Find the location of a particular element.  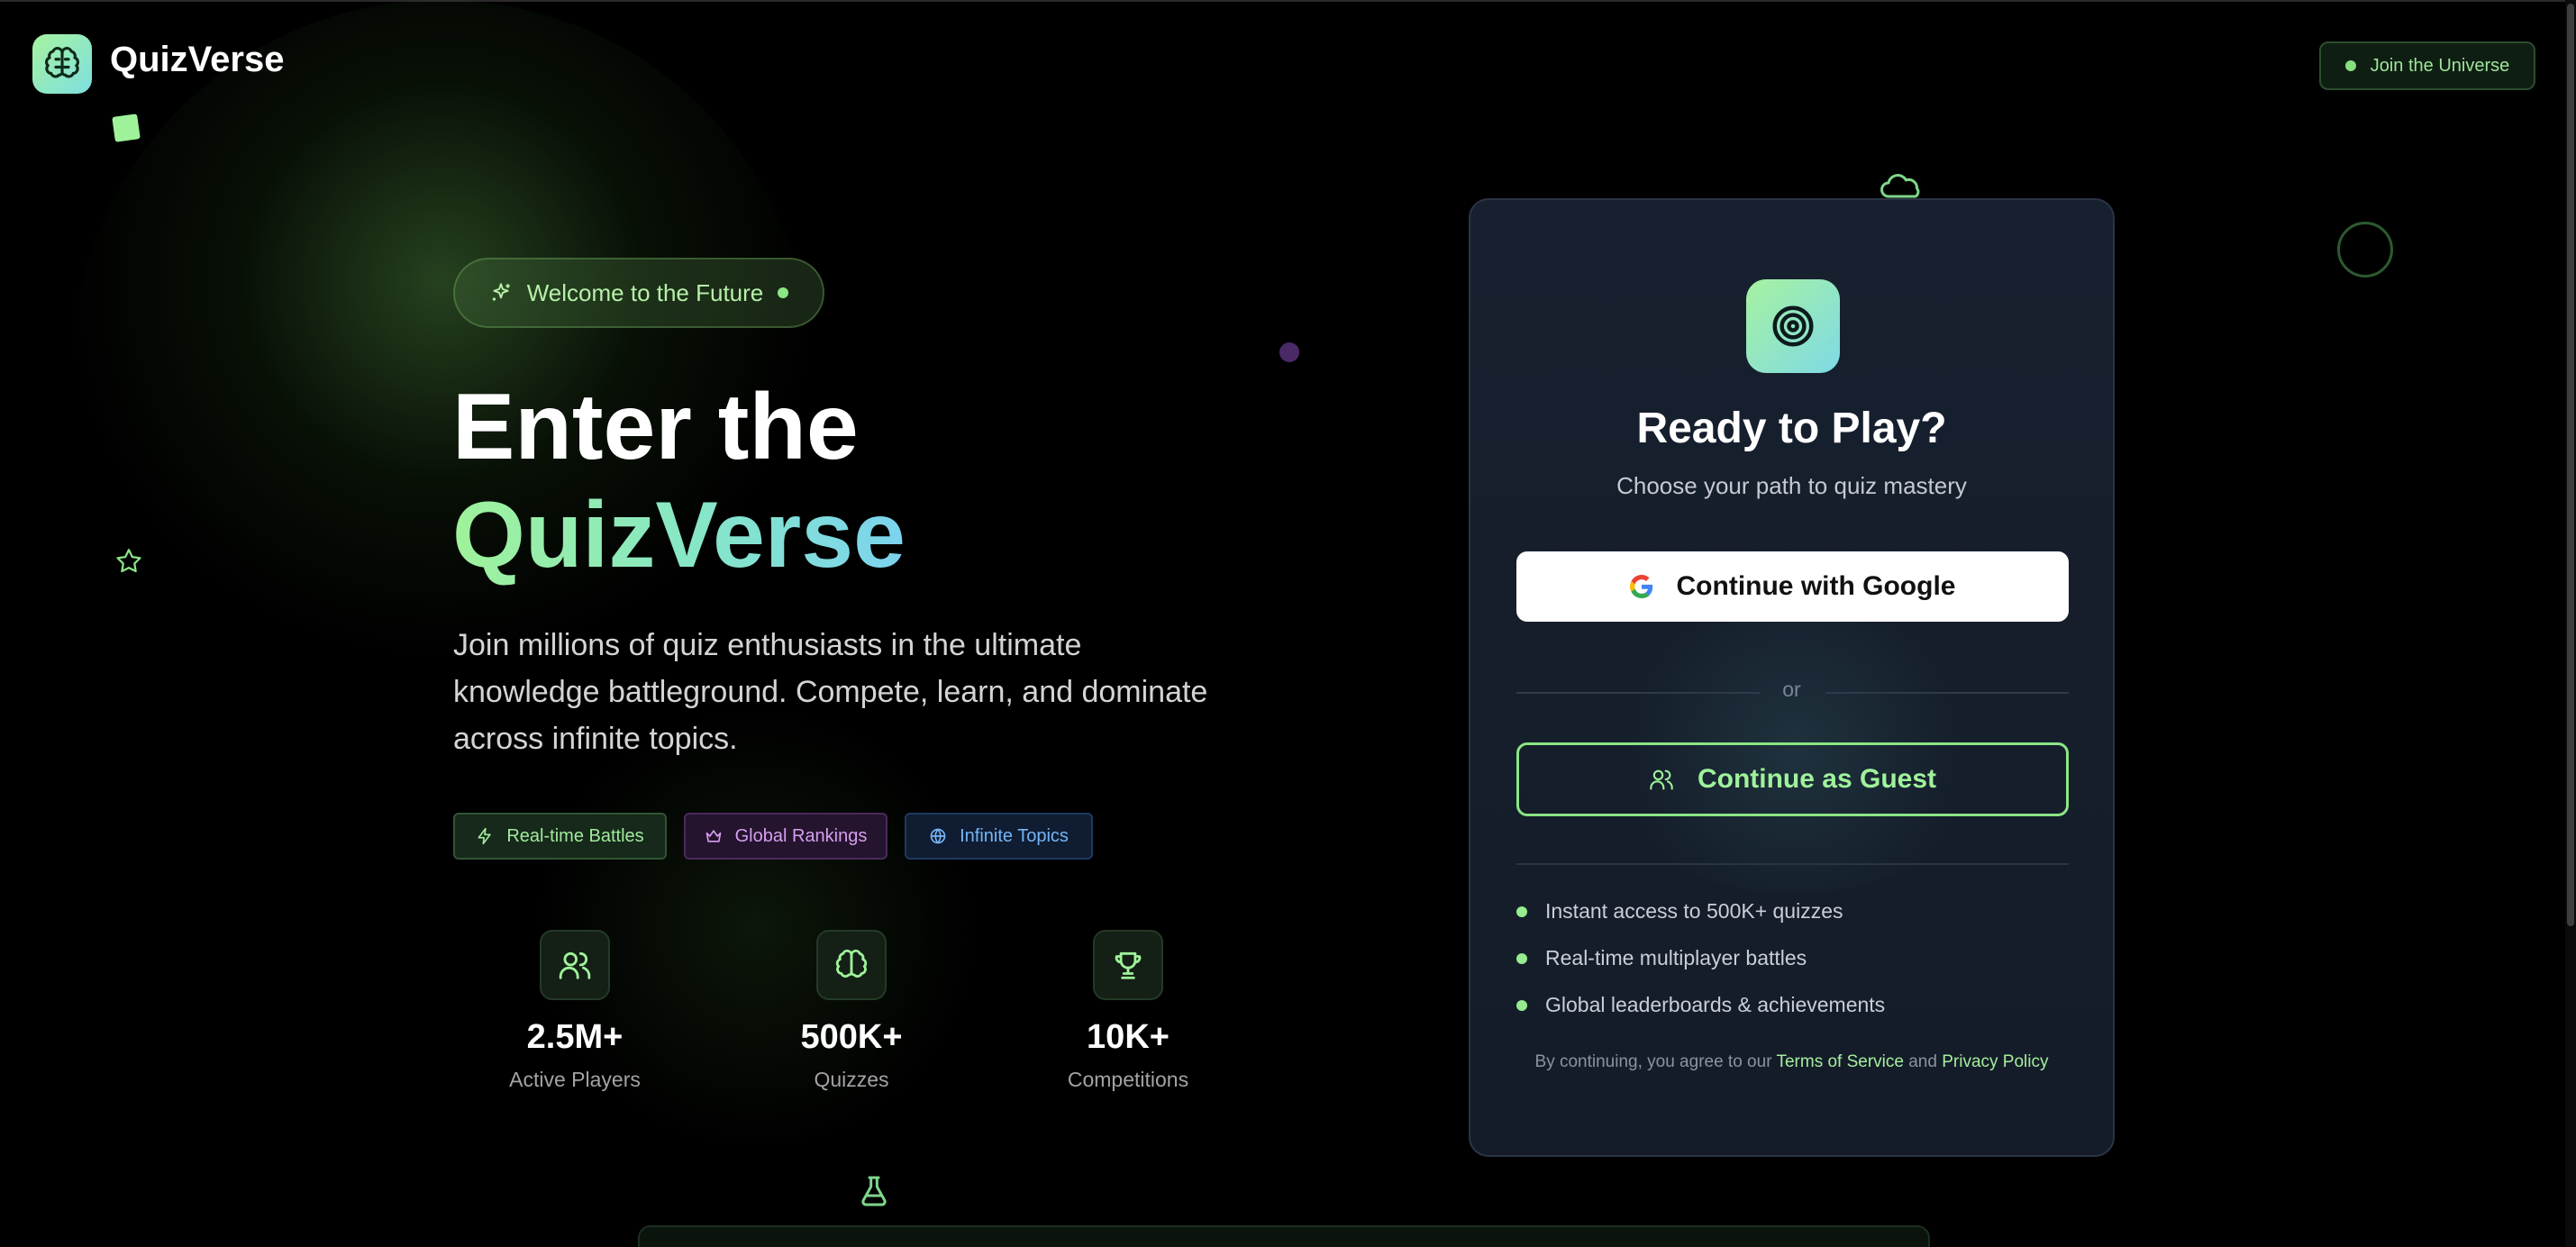

square-deco-icon is located at coordinates (126, 128).